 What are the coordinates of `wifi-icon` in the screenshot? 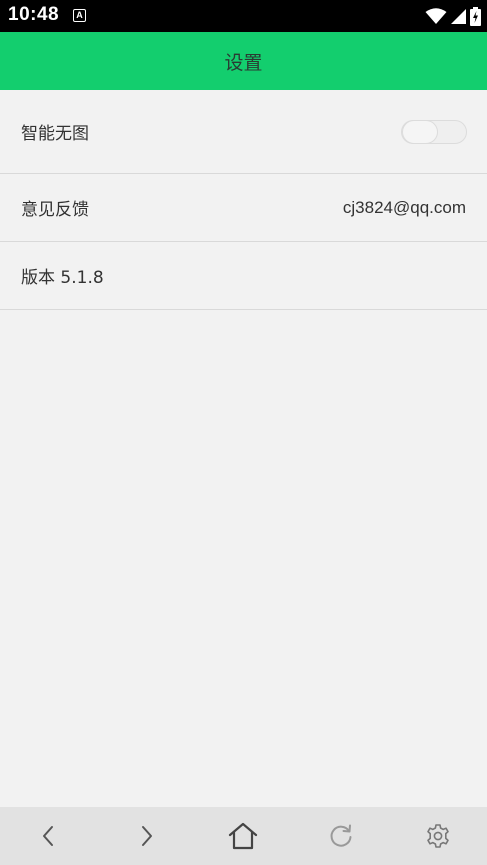 It's located at (436, 15).